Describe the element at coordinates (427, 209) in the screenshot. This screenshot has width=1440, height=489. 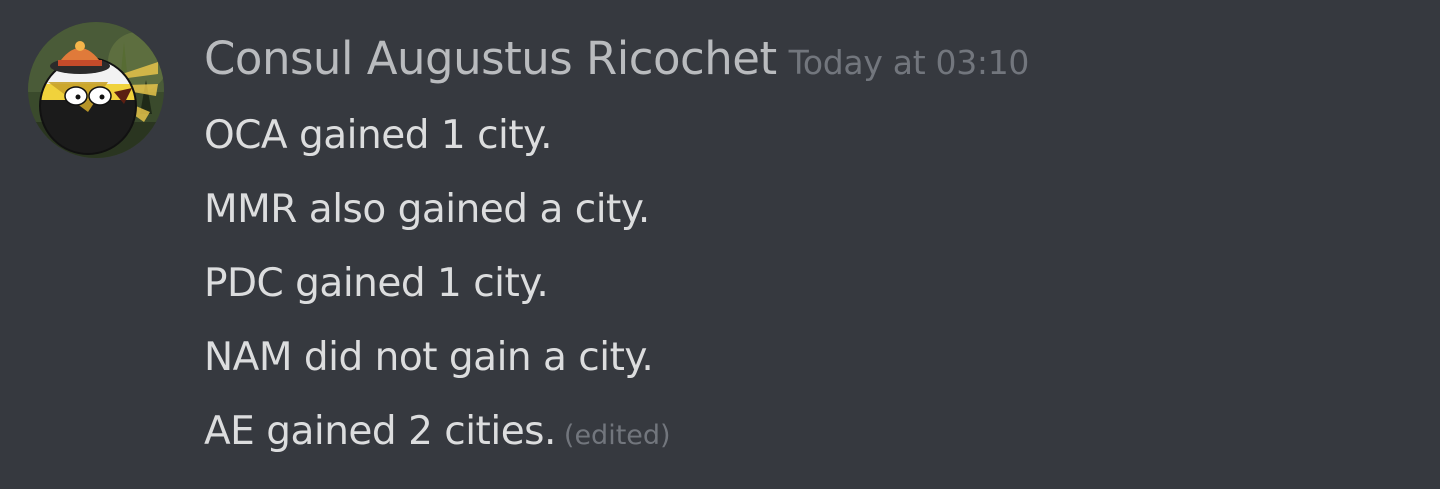
I see `message-line-text: MMR also gained a city.` at that location.